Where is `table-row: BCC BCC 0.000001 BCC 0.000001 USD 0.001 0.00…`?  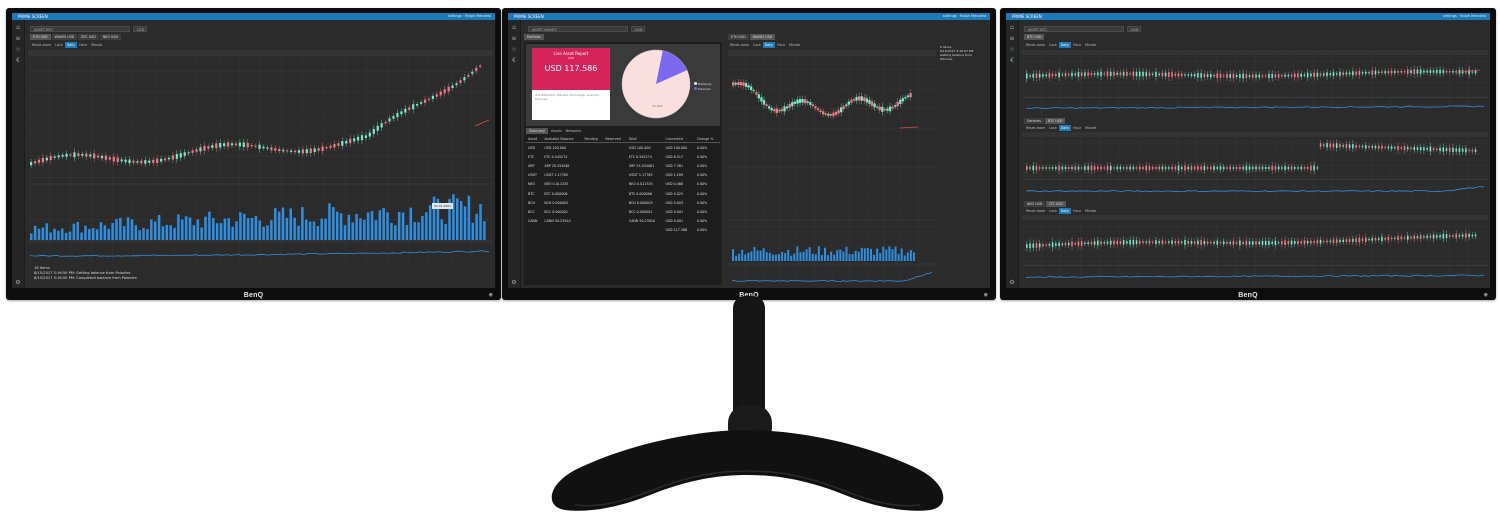 table-row: BCC BCC 0.000001 BCC 0.000001 USD 0.001 0.00… is located at coordinates (623, 211).